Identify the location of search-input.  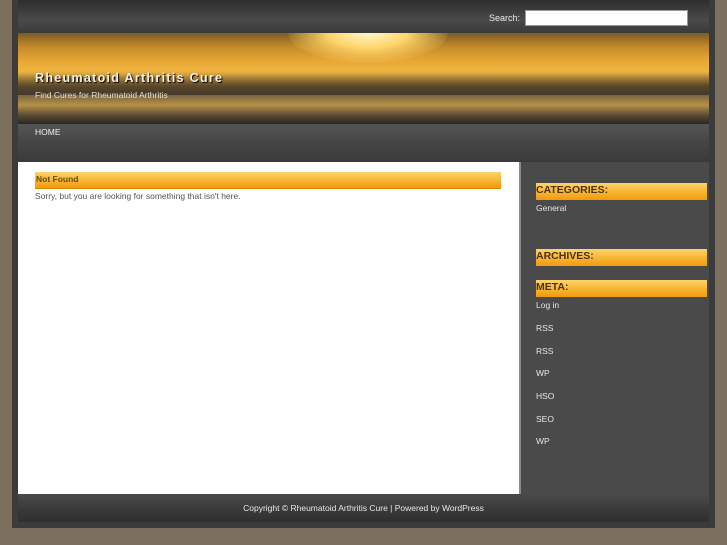
(606, 18).